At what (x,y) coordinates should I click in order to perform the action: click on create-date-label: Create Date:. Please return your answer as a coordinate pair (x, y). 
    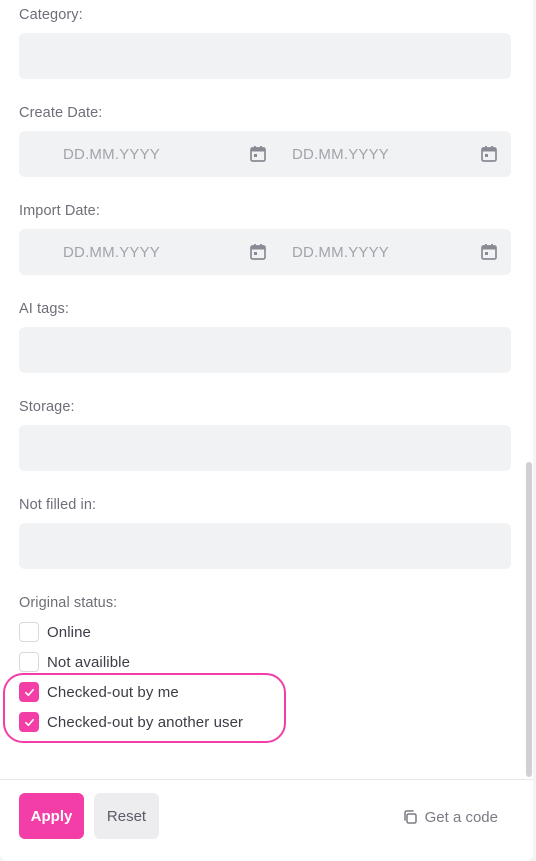
    Looking at the image, I should click on (61, 113).